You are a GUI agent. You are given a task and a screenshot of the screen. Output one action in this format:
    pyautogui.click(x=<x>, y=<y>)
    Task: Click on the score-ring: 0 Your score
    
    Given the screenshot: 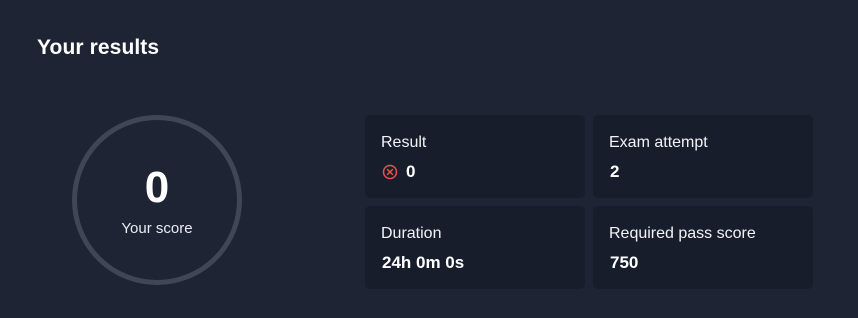 What is the action you would take?
    pyautogui.click(x=157, y=200)
    